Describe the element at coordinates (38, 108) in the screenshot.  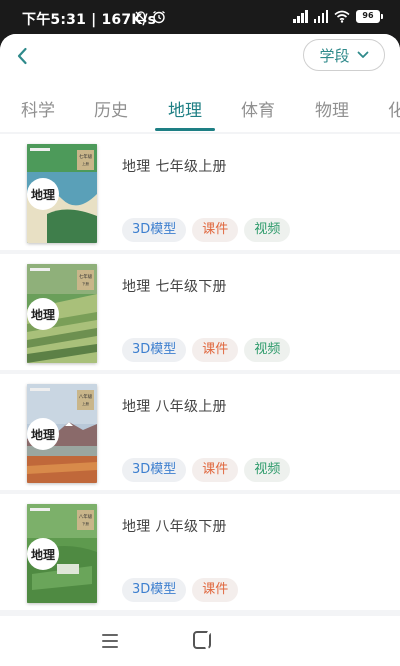
I see `tab-science: 科学` at that location.